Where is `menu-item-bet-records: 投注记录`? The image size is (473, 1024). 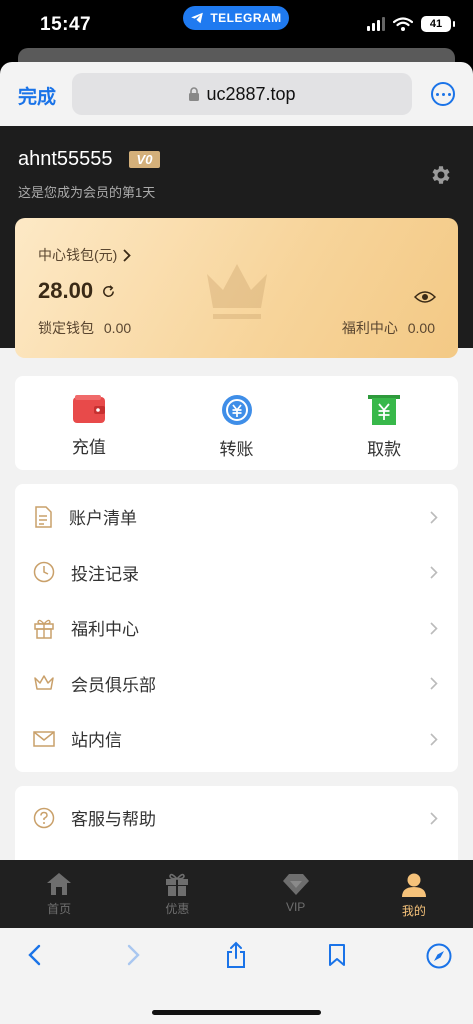
menu-item-bet-records: 投注记录 is located at coordinates (236, 573).